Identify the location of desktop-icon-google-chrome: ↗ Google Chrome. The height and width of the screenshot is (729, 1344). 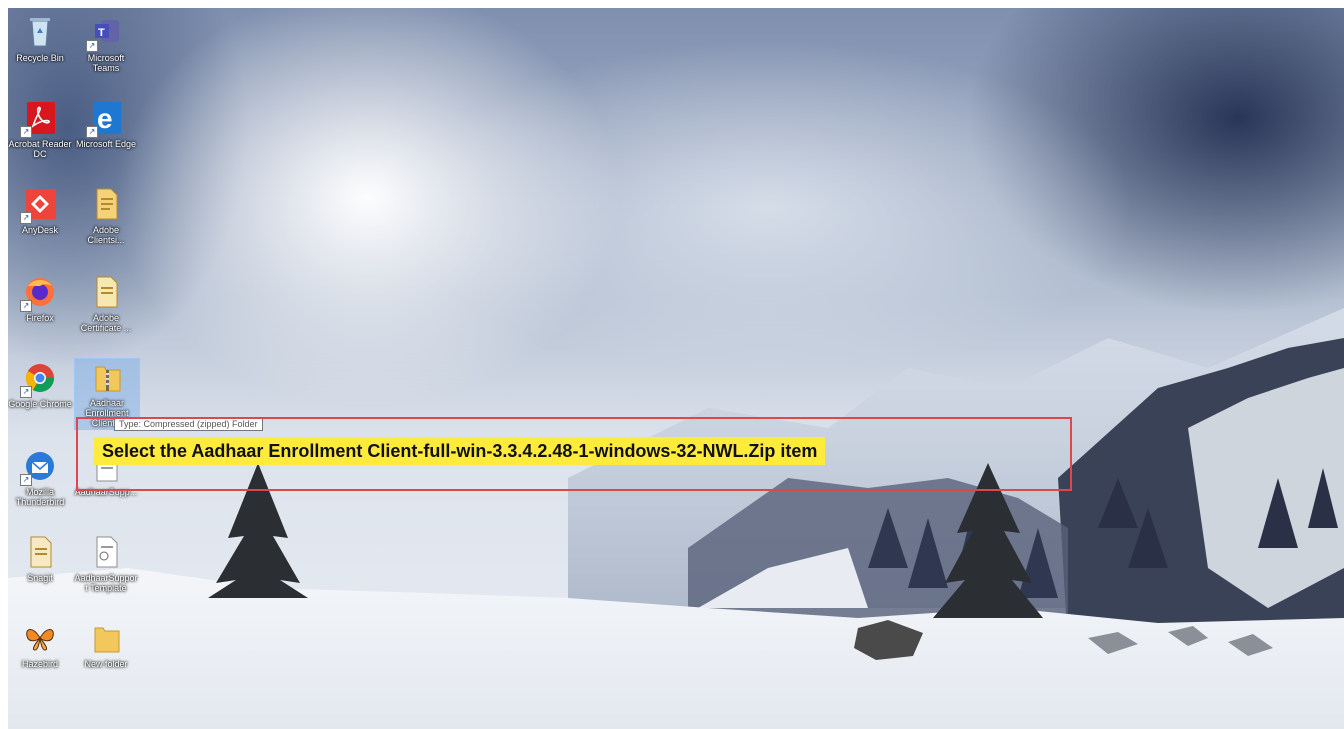
(40, 384).